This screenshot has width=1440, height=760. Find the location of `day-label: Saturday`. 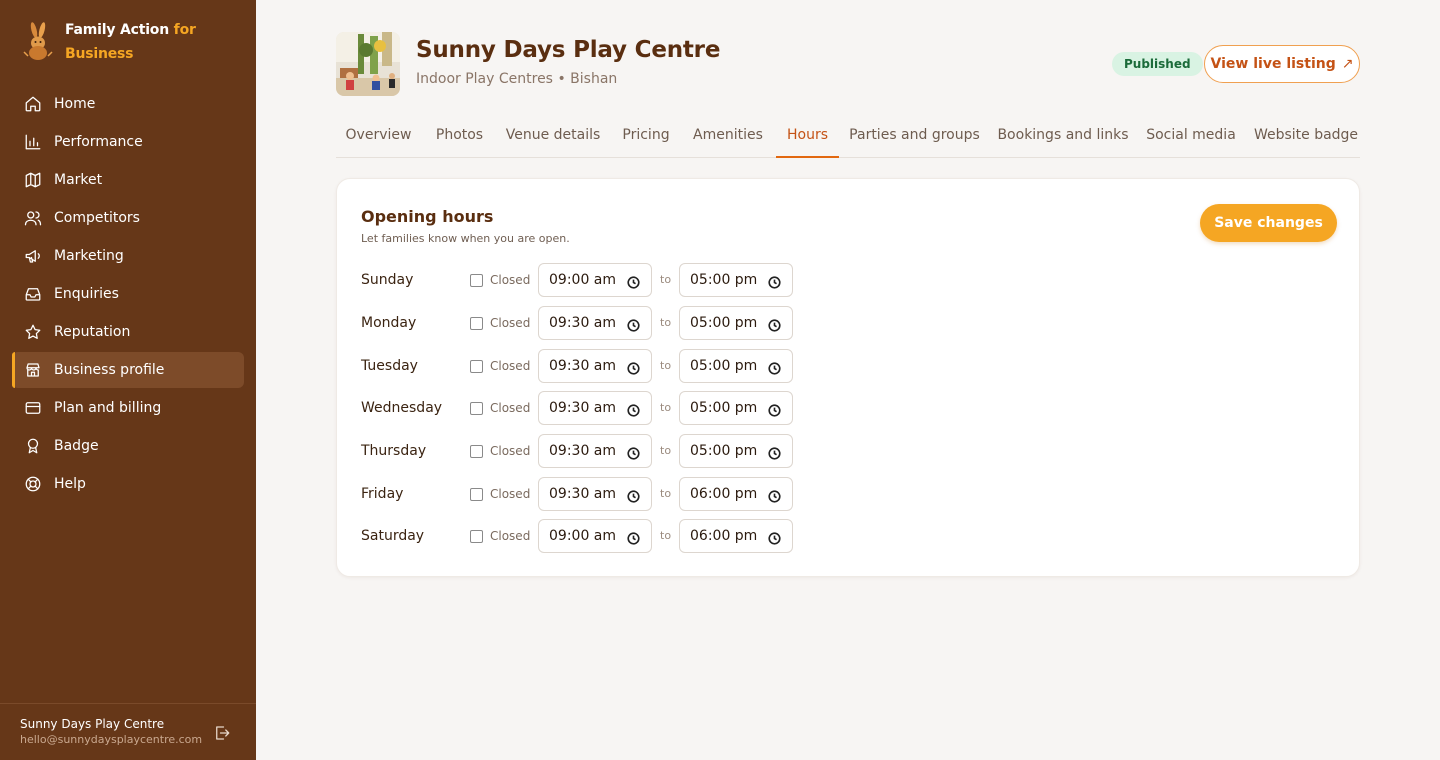

day-label: Saturday is located at coordinates (393, 536).